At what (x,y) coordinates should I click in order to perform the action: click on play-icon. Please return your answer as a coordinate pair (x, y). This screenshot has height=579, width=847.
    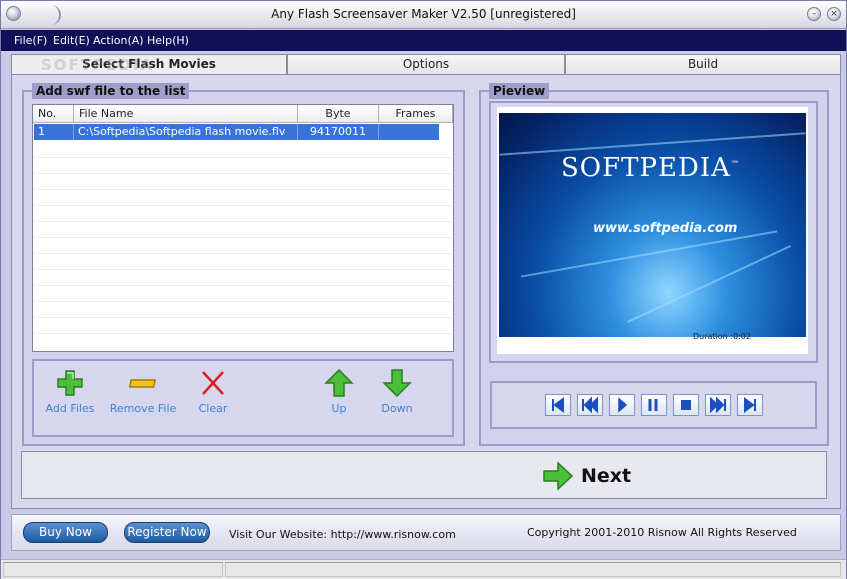
    Looking at the image, I should click on (623, 405).